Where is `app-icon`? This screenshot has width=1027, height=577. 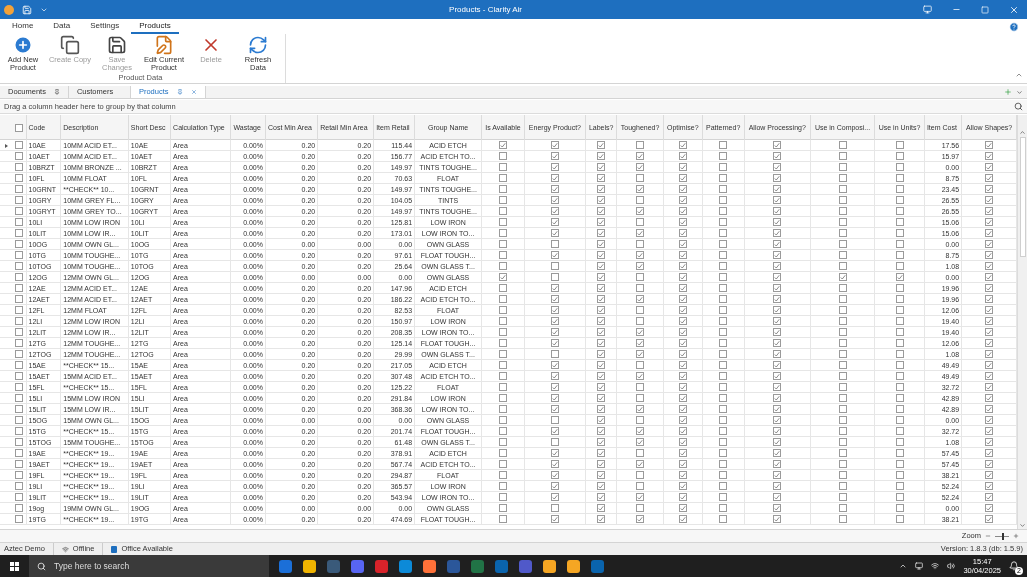 app-icon is located at coordinates (405, 566).